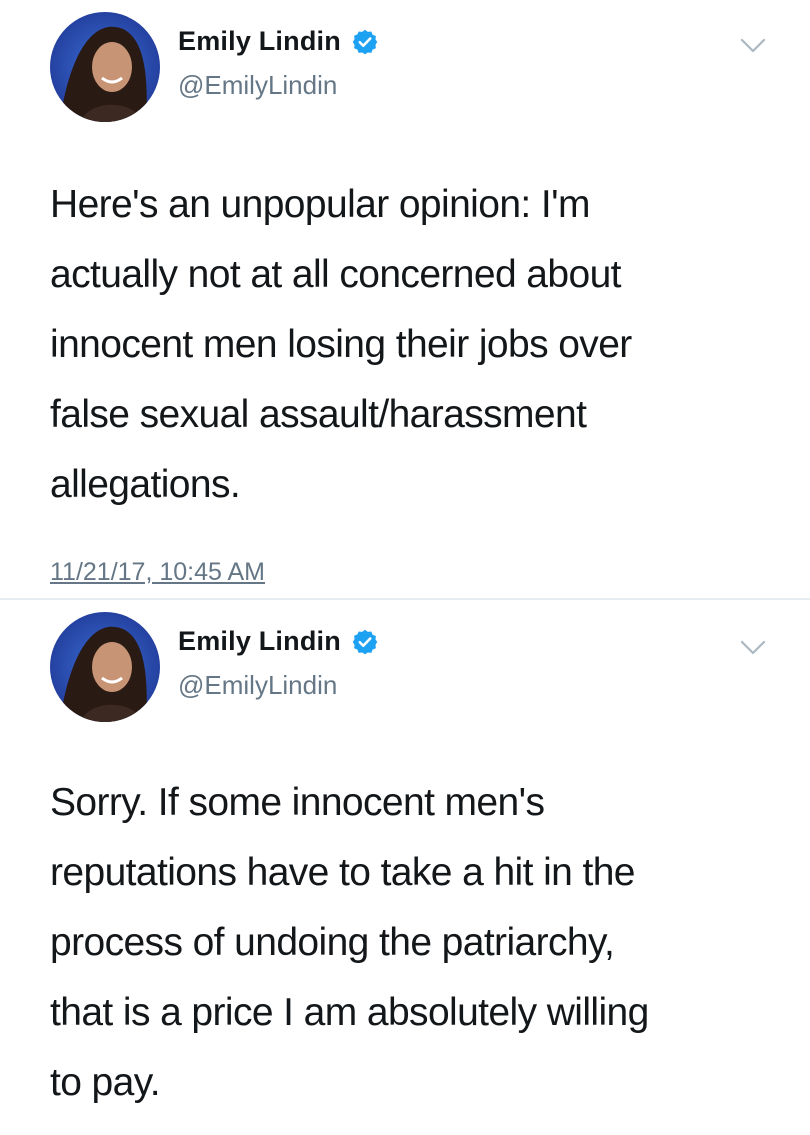 The image size is (810, 1135). What do you see at coordinates (157, 572) in the screenshot?
I see `tweet-timestamp: 11/21/17, 10:45 AM` at bounding box center [157, 572].